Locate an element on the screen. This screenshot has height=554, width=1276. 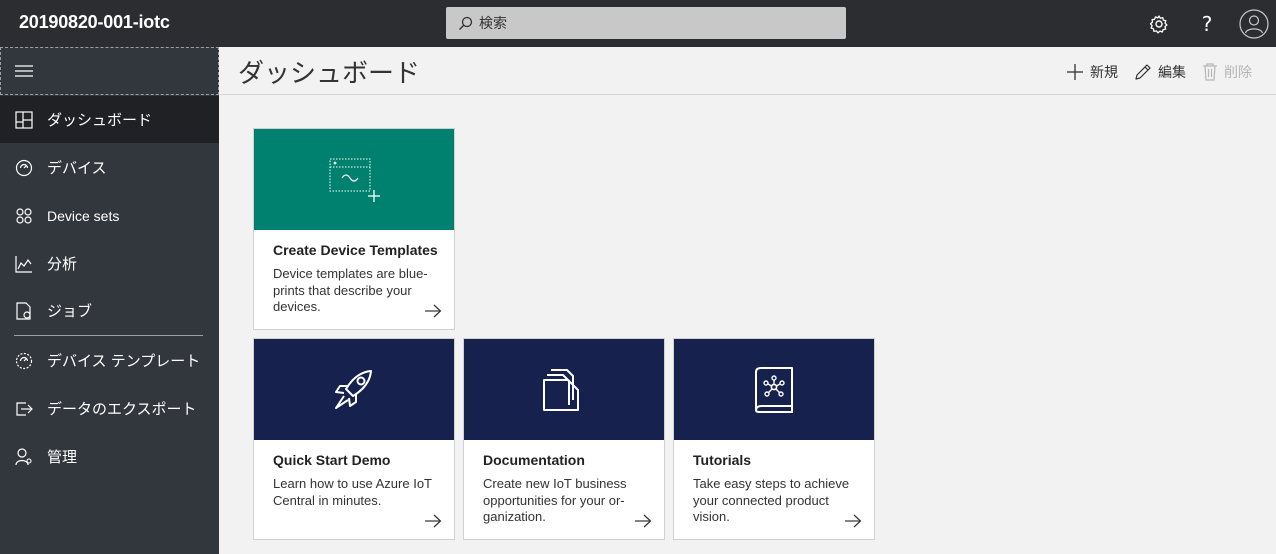
account-icon is located at coordinates (1254, 24).